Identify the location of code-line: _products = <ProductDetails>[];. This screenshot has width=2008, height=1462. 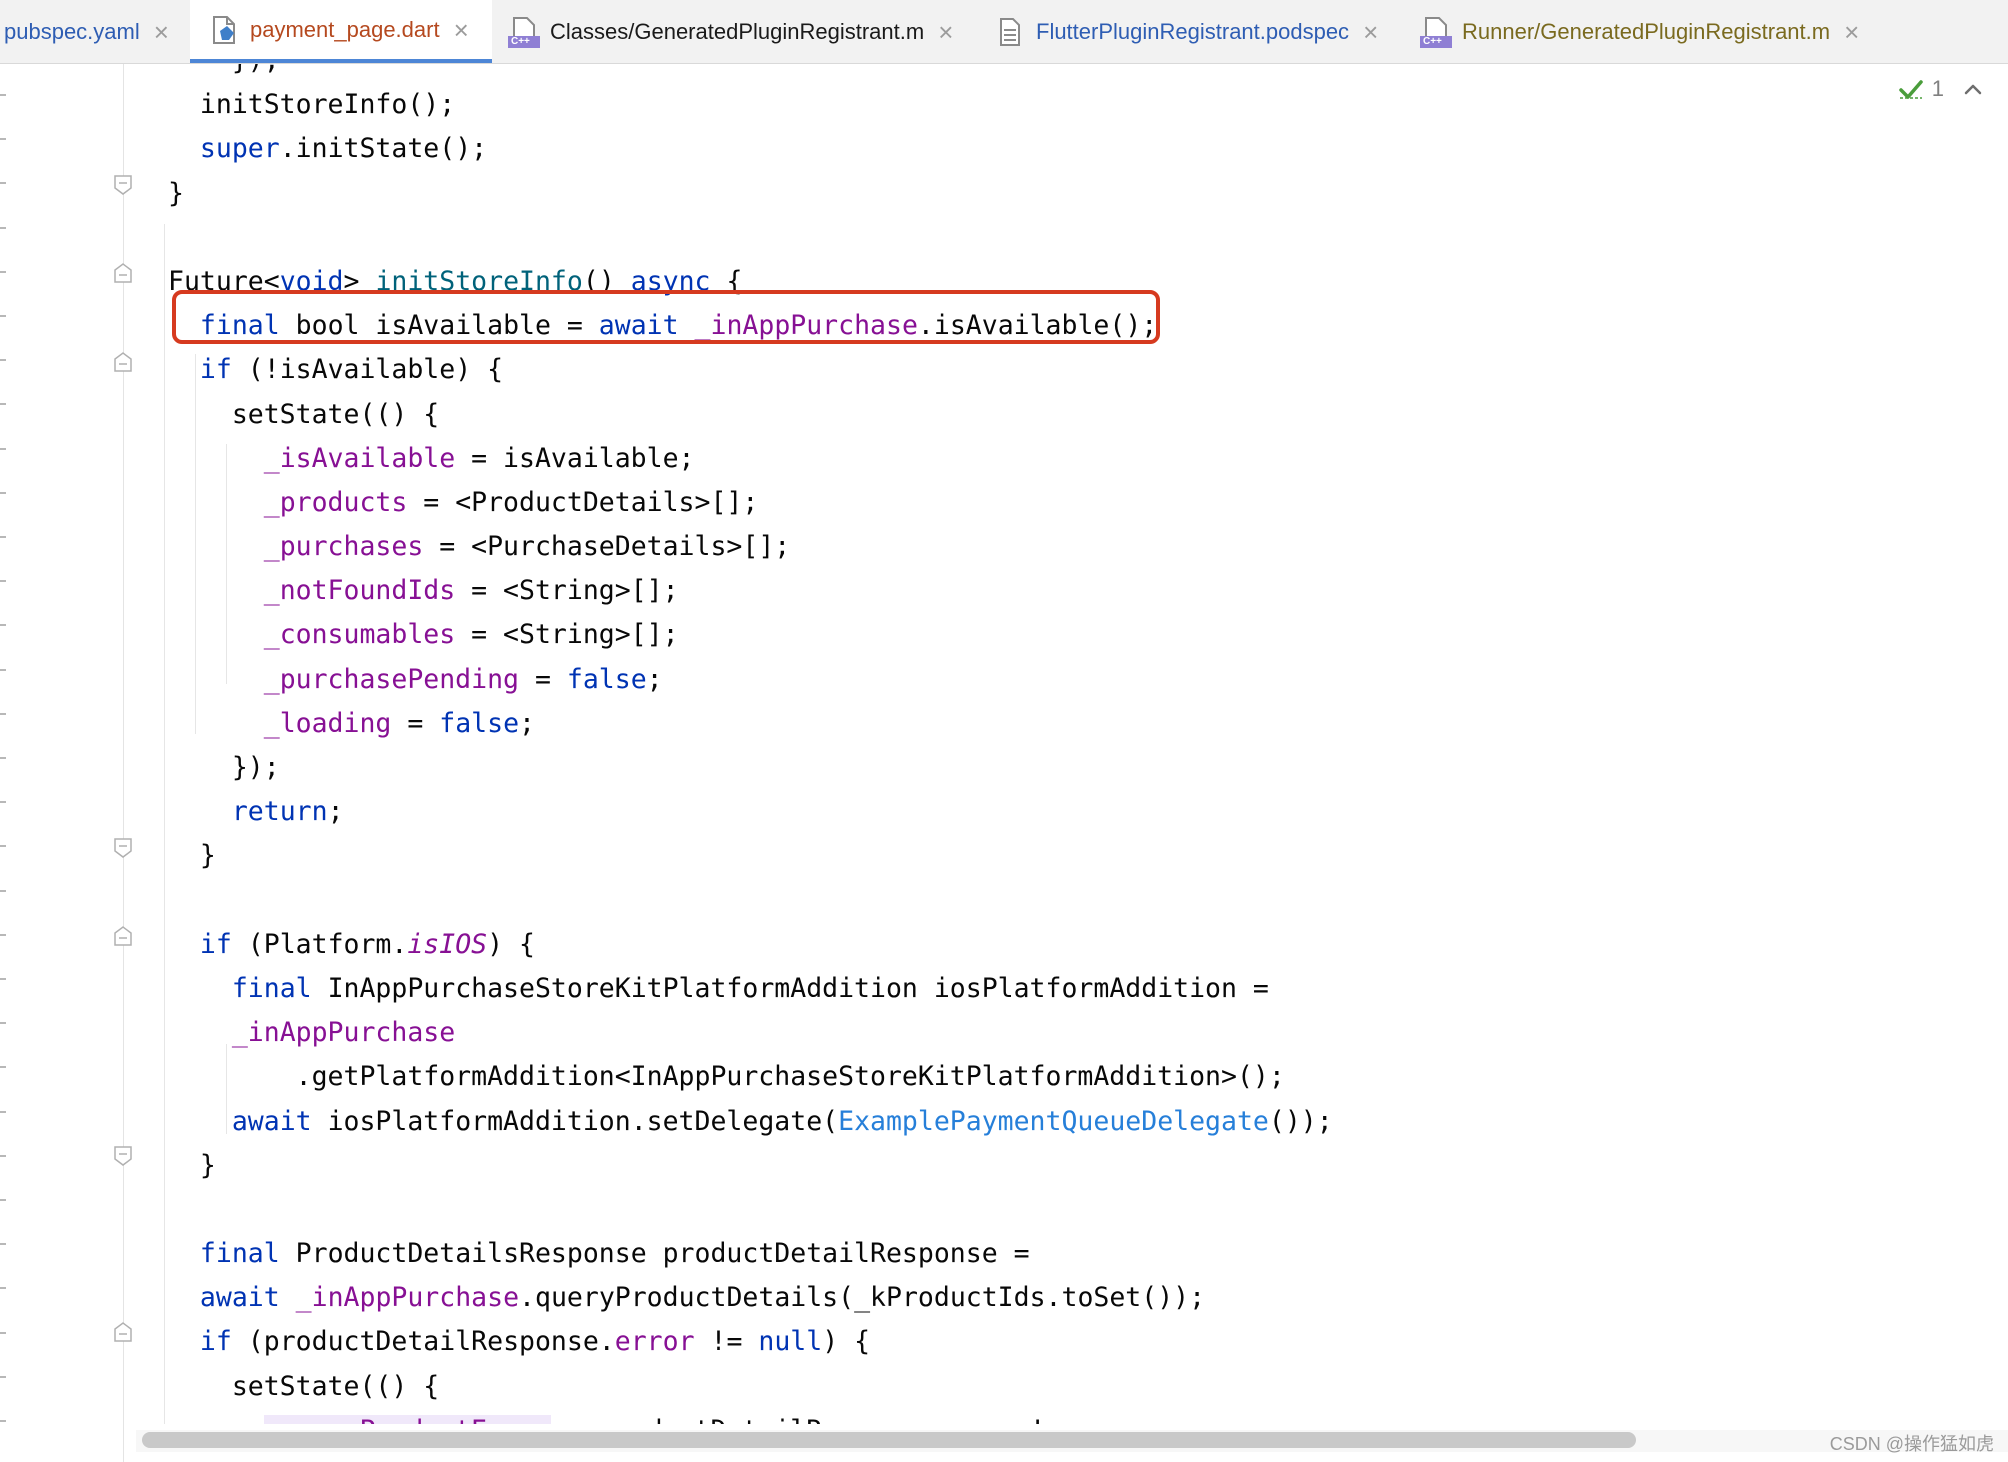
(750, 503).